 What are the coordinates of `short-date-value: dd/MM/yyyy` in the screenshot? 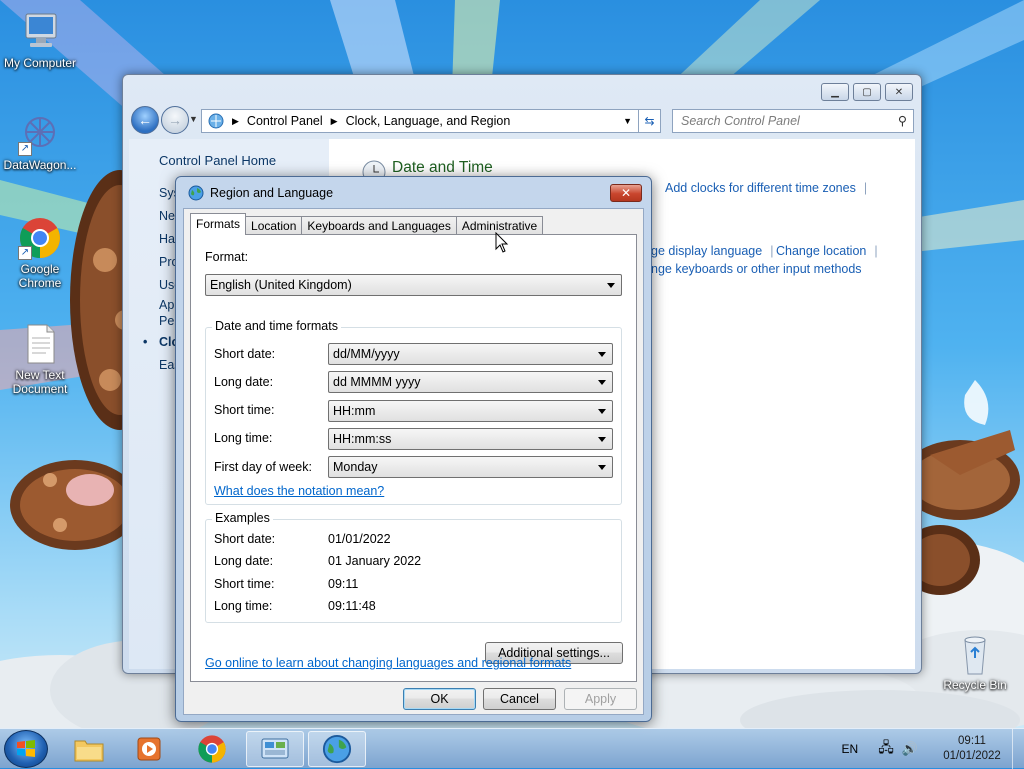 It's located at (366, 354).